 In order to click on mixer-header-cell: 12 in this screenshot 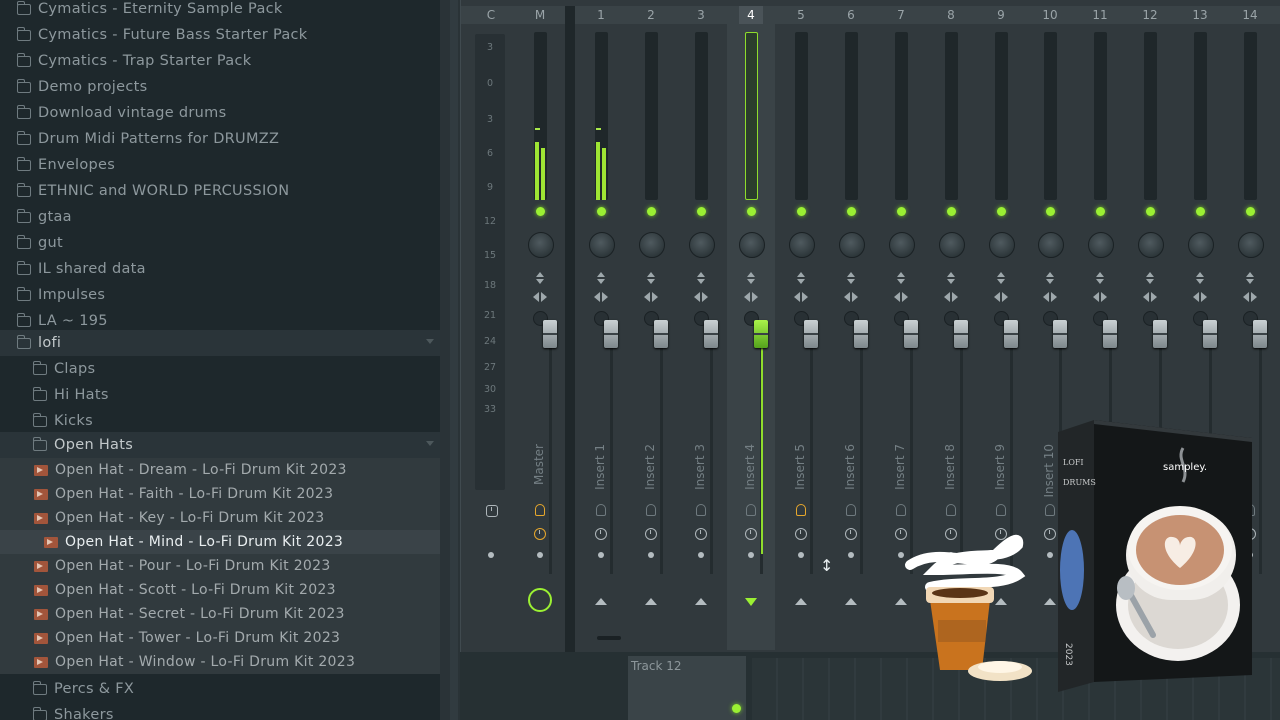, I will do `click(1150, 15)`.